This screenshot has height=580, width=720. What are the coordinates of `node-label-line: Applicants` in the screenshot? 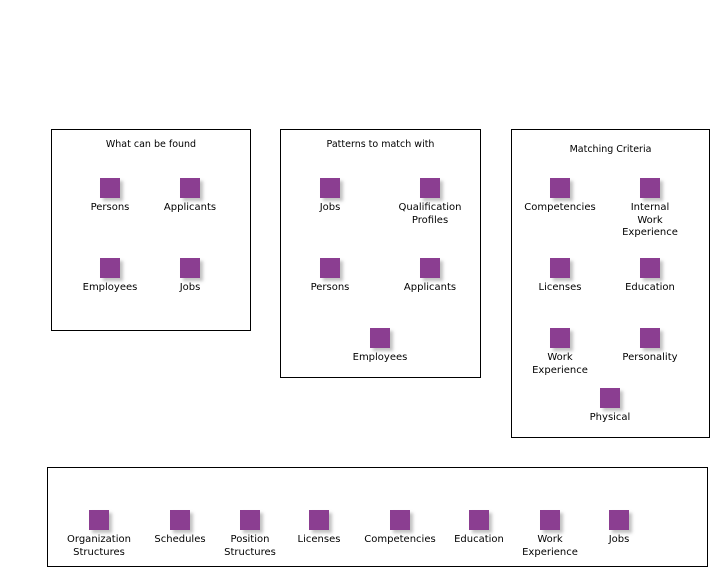 It's located at (190, 207).